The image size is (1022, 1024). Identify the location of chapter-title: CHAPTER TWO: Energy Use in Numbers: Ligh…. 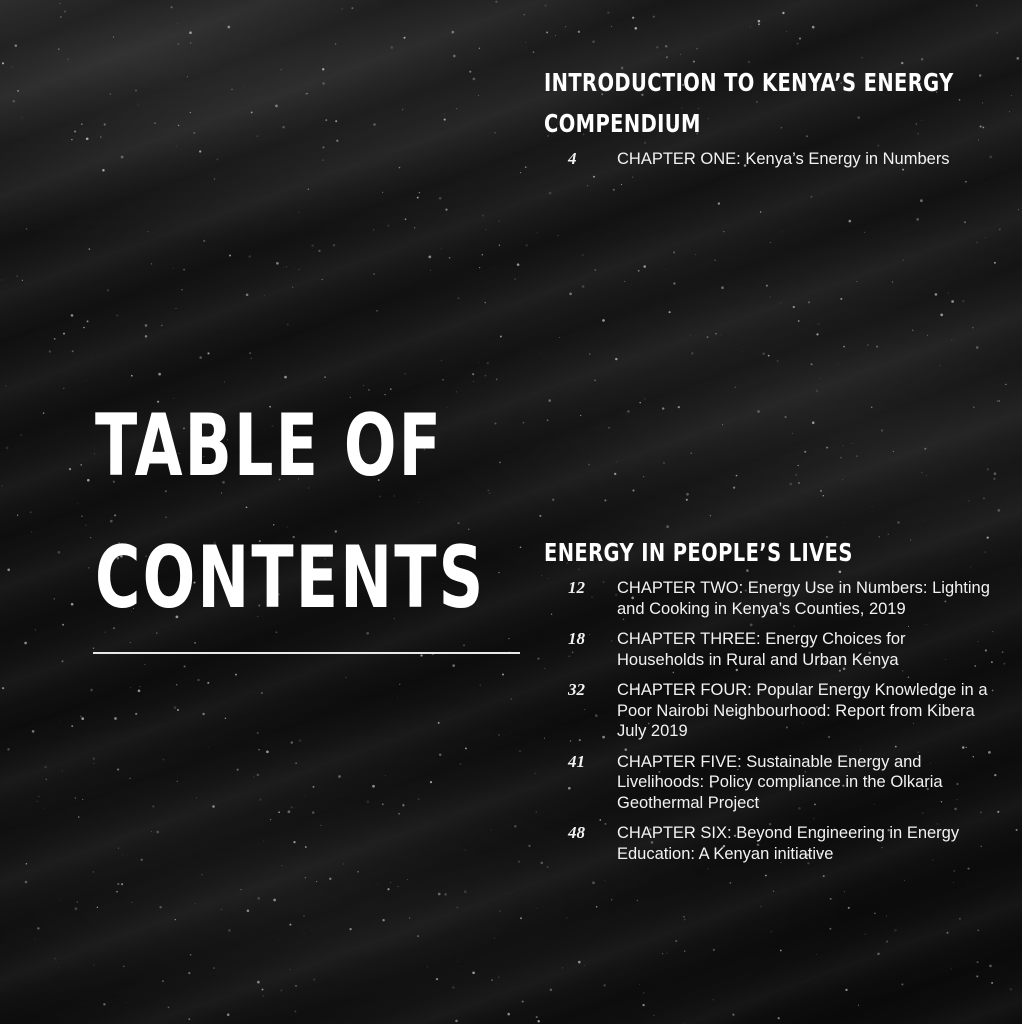
(803, 598).